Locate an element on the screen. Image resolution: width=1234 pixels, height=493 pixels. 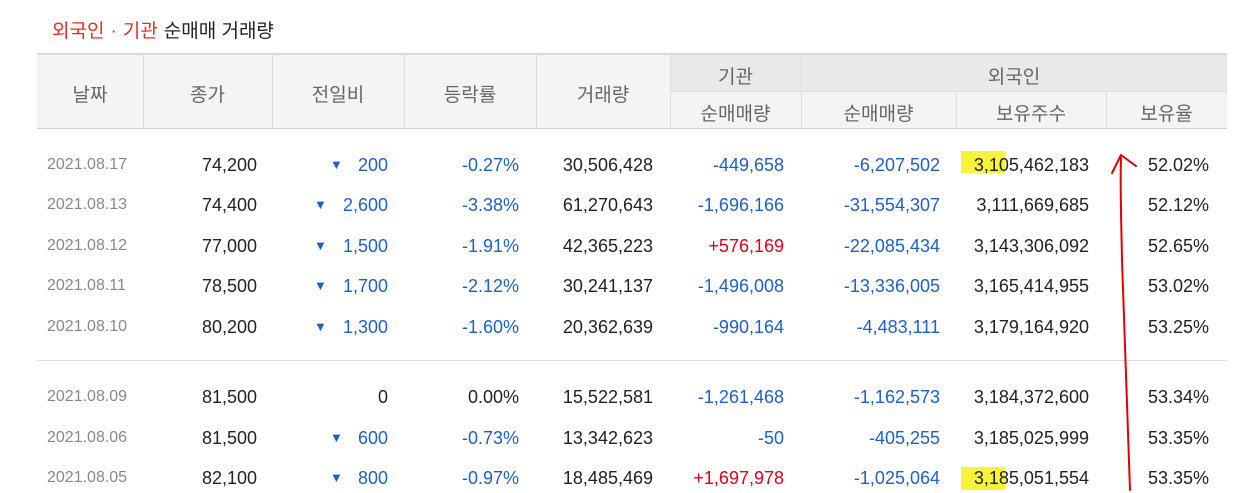
arrow-line is located at coordinates (1125, 324).